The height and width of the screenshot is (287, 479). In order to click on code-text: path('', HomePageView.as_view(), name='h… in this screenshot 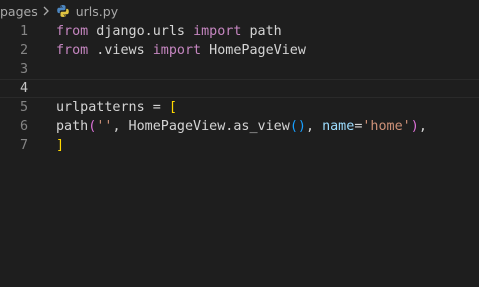, I will do `click(241, 126)`.